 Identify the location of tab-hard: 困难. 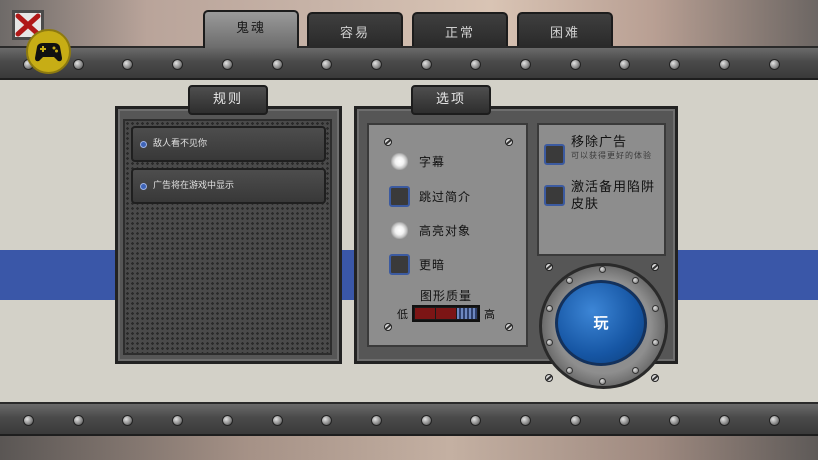
(565, 29).